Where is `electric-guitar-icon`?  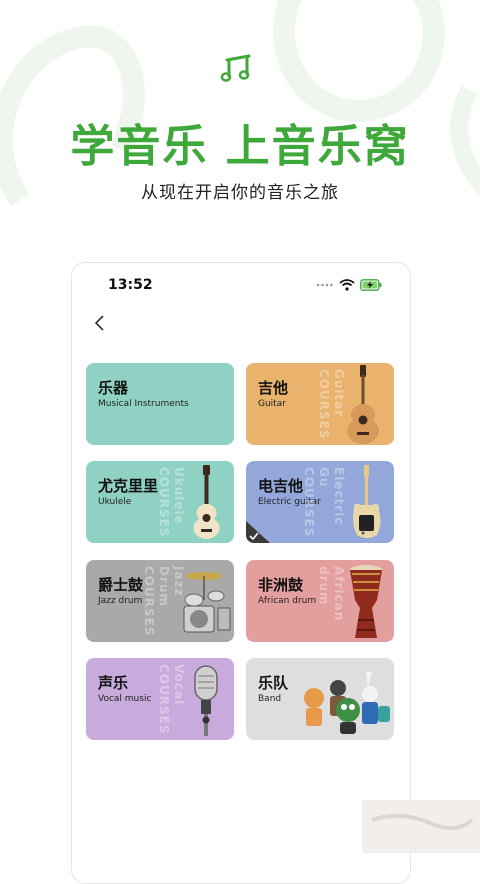 electric-guitar-icon is located at coordinates (367, 501).